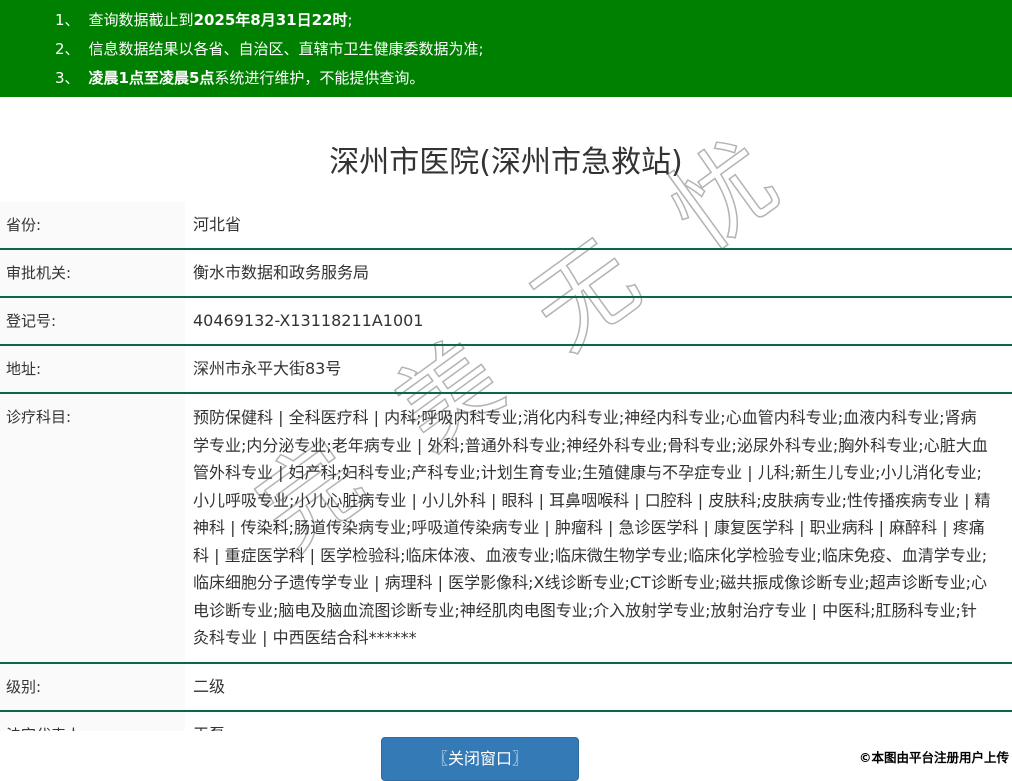  I want to click on notice-number: 2、, so click(67, 49).